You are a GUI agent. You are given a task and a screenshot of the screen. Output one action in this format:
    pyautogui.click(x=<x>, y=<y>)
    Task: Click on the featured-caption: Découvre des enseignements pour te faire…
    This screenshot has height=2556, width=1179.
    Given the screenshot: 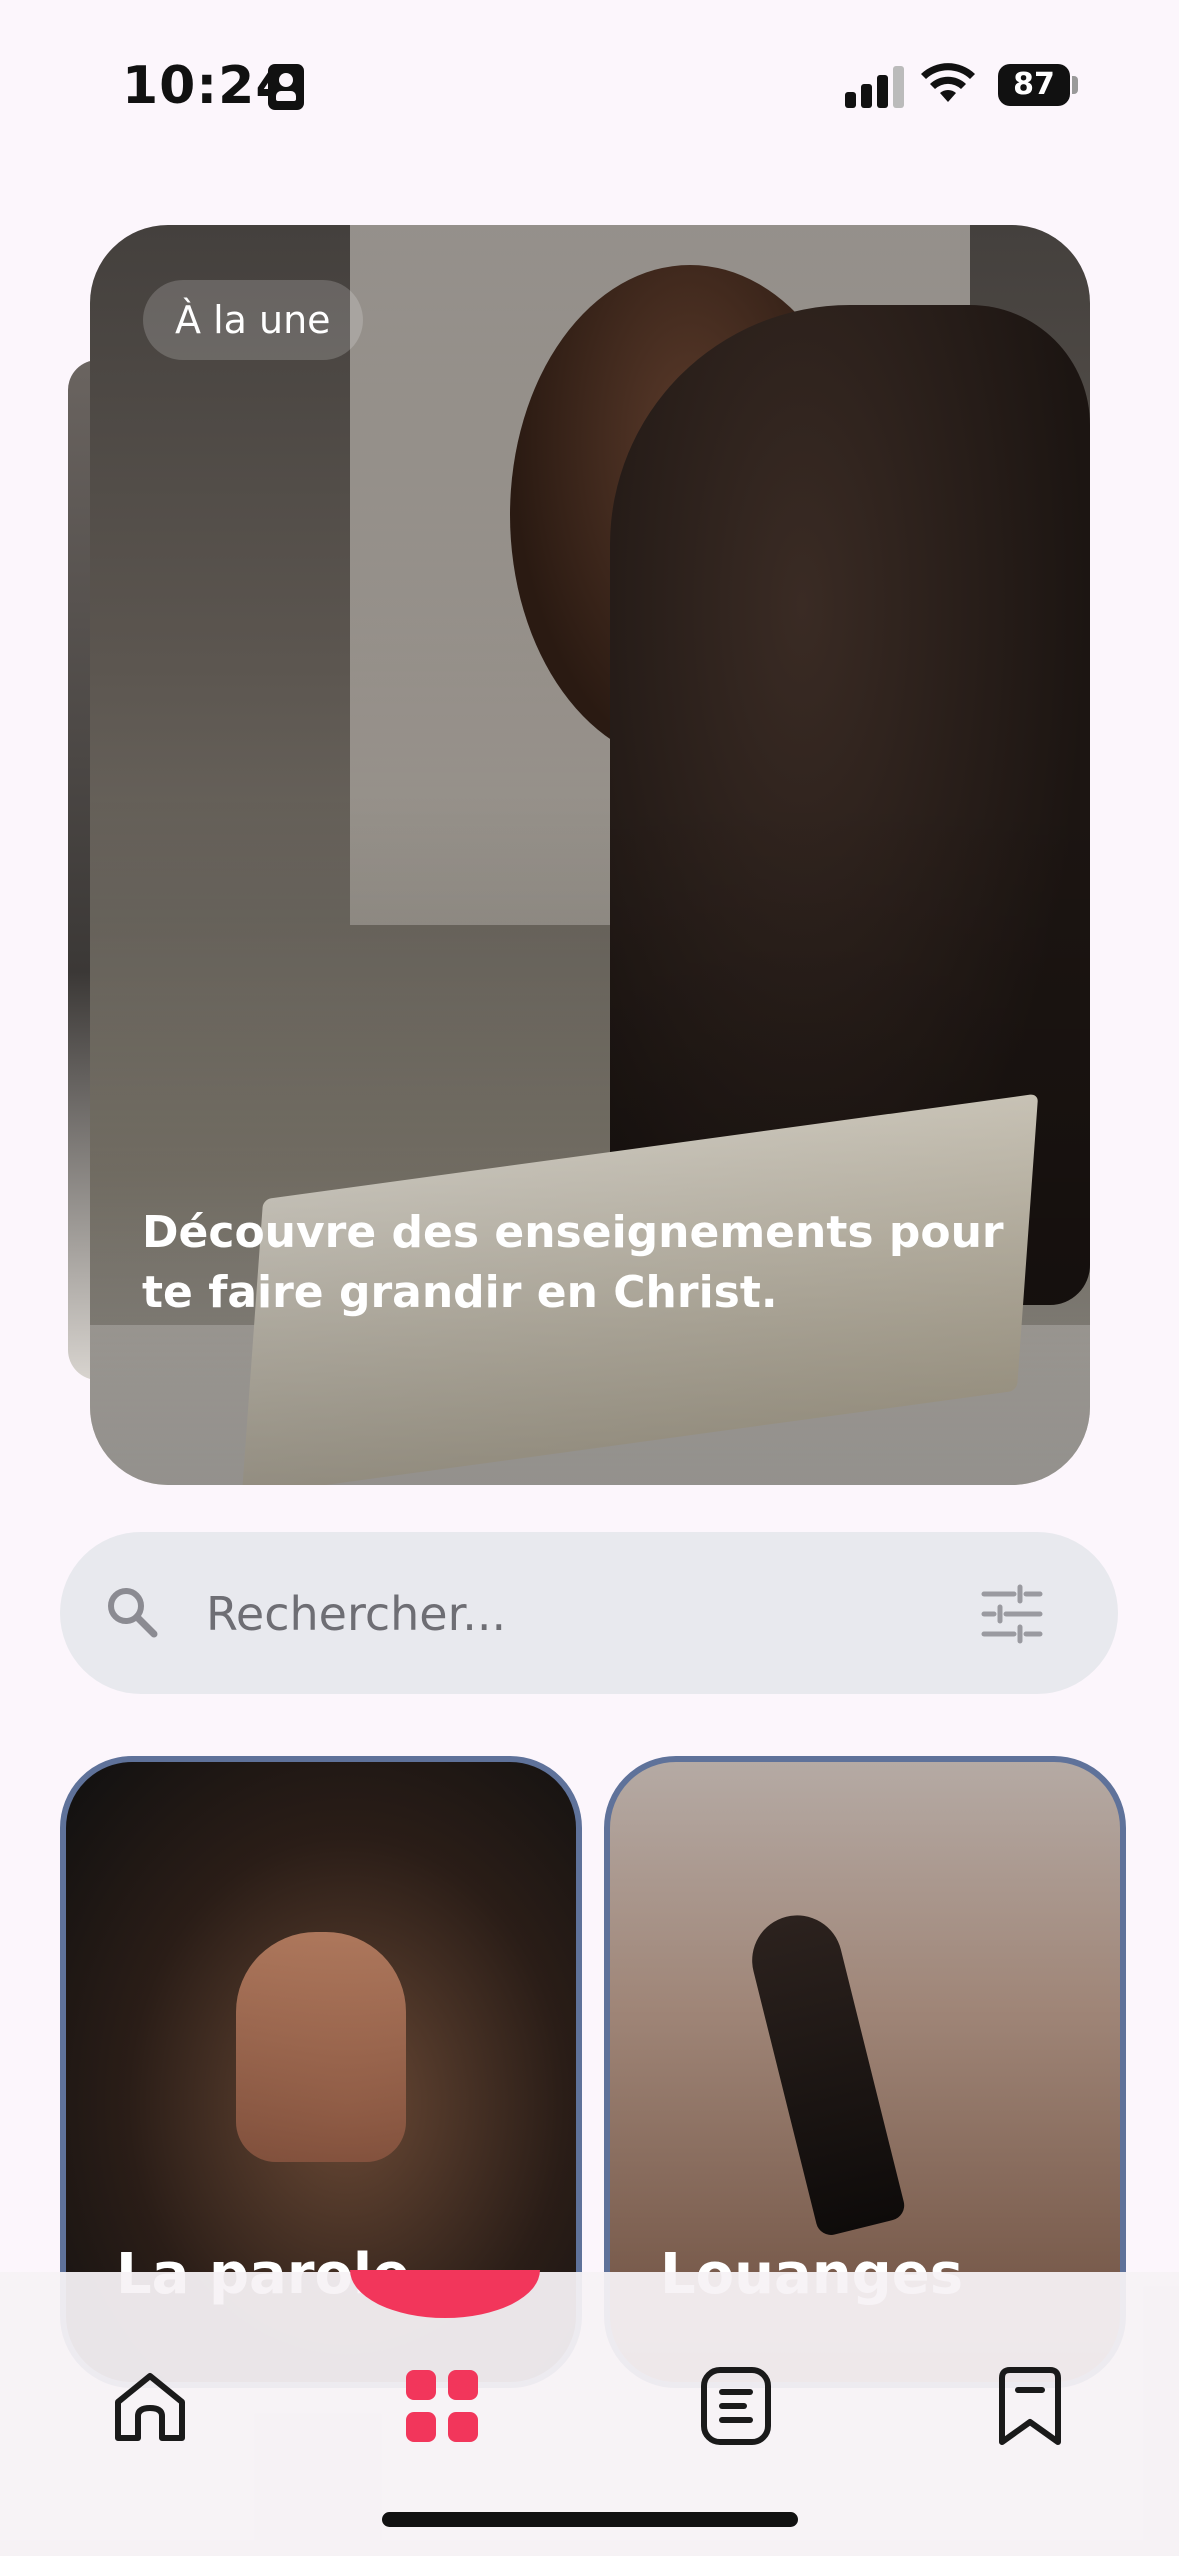 What is the action you would take?
    pyautogui.click(x=573, y=1262)
    